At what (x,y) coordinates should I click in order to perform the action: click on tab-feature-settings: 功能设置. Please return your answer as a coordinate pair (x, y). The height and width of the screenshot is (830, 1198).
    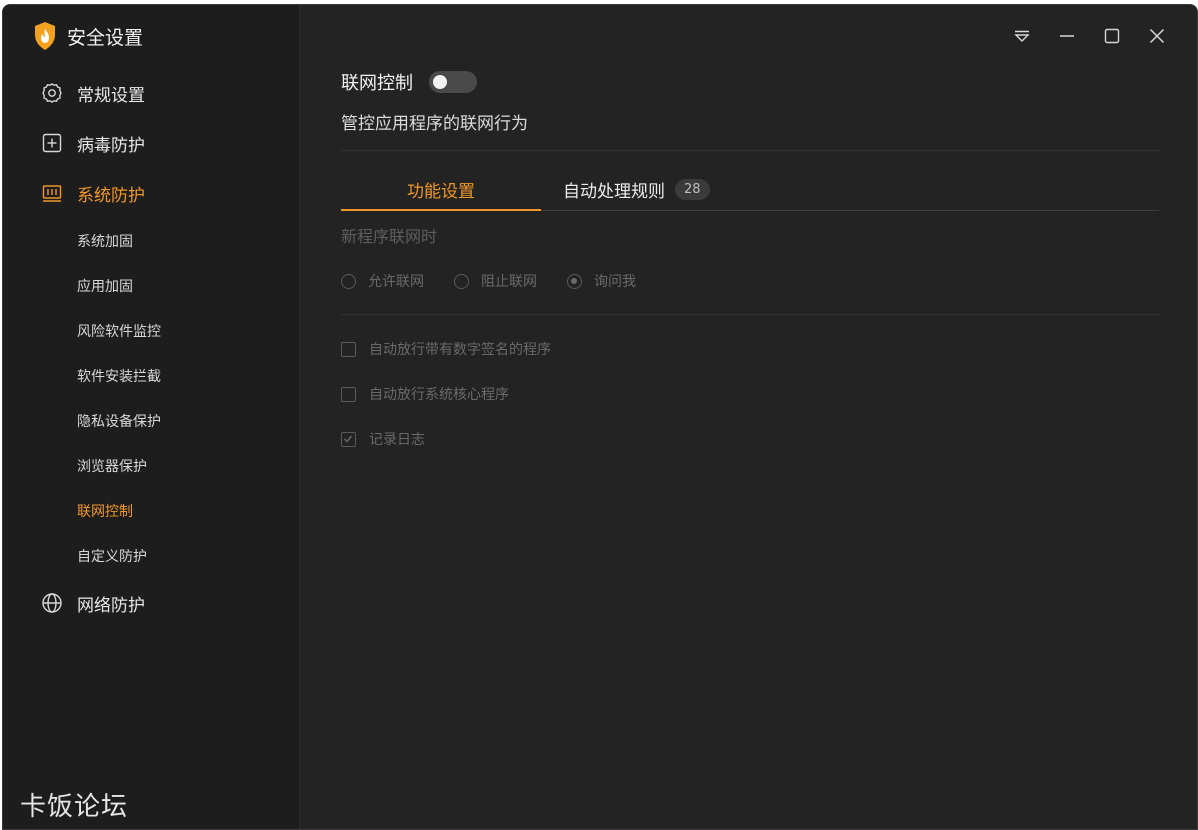
    Looking at the image, I should click on (441, 190).